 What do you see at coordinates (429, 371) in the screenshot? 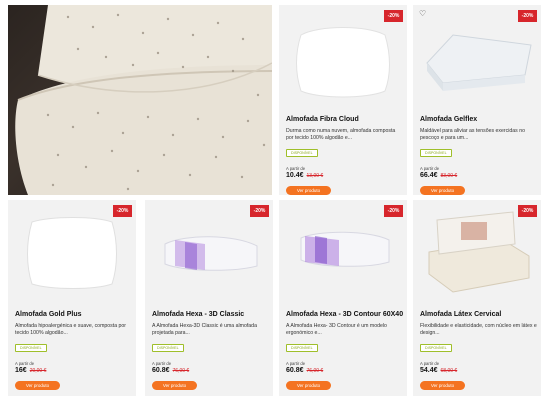
I see `price: 54.4€` at bounding box center [429, 371].